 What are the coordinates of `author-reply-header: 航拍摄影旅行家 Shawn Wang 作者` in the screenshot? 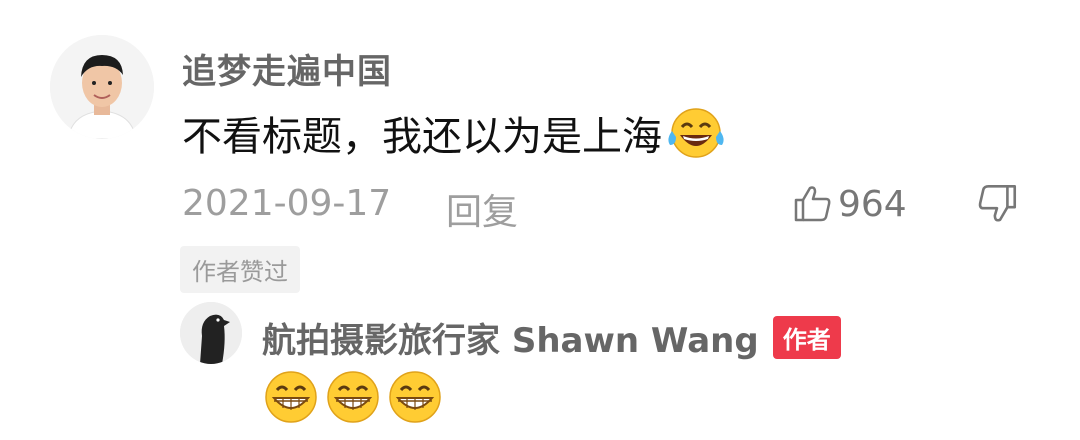 It's located at (551, 337).